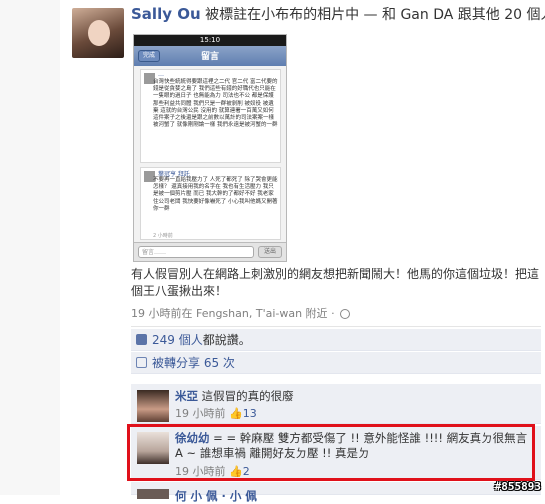 This screenshot has width=545, height=504. I want to click on comment-body: 米亞 這假冒的真的很廢, so click(353, 396).